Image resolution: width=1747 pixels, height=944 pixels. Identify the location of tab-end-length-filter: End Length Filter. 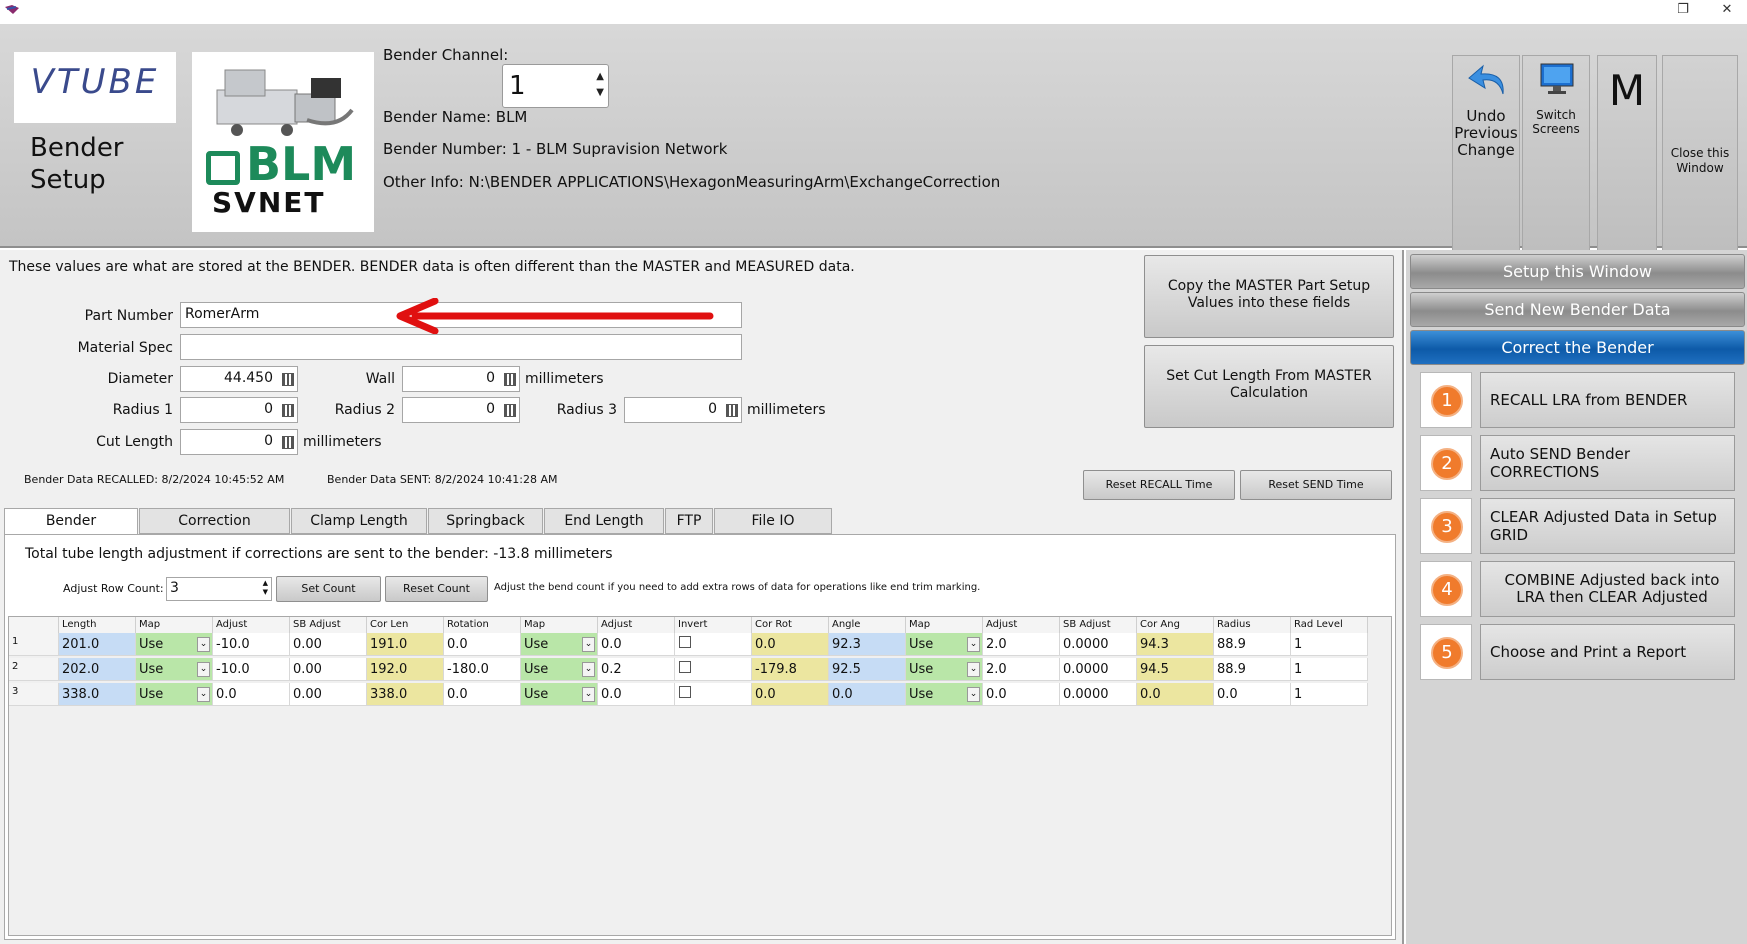
(604, 530).